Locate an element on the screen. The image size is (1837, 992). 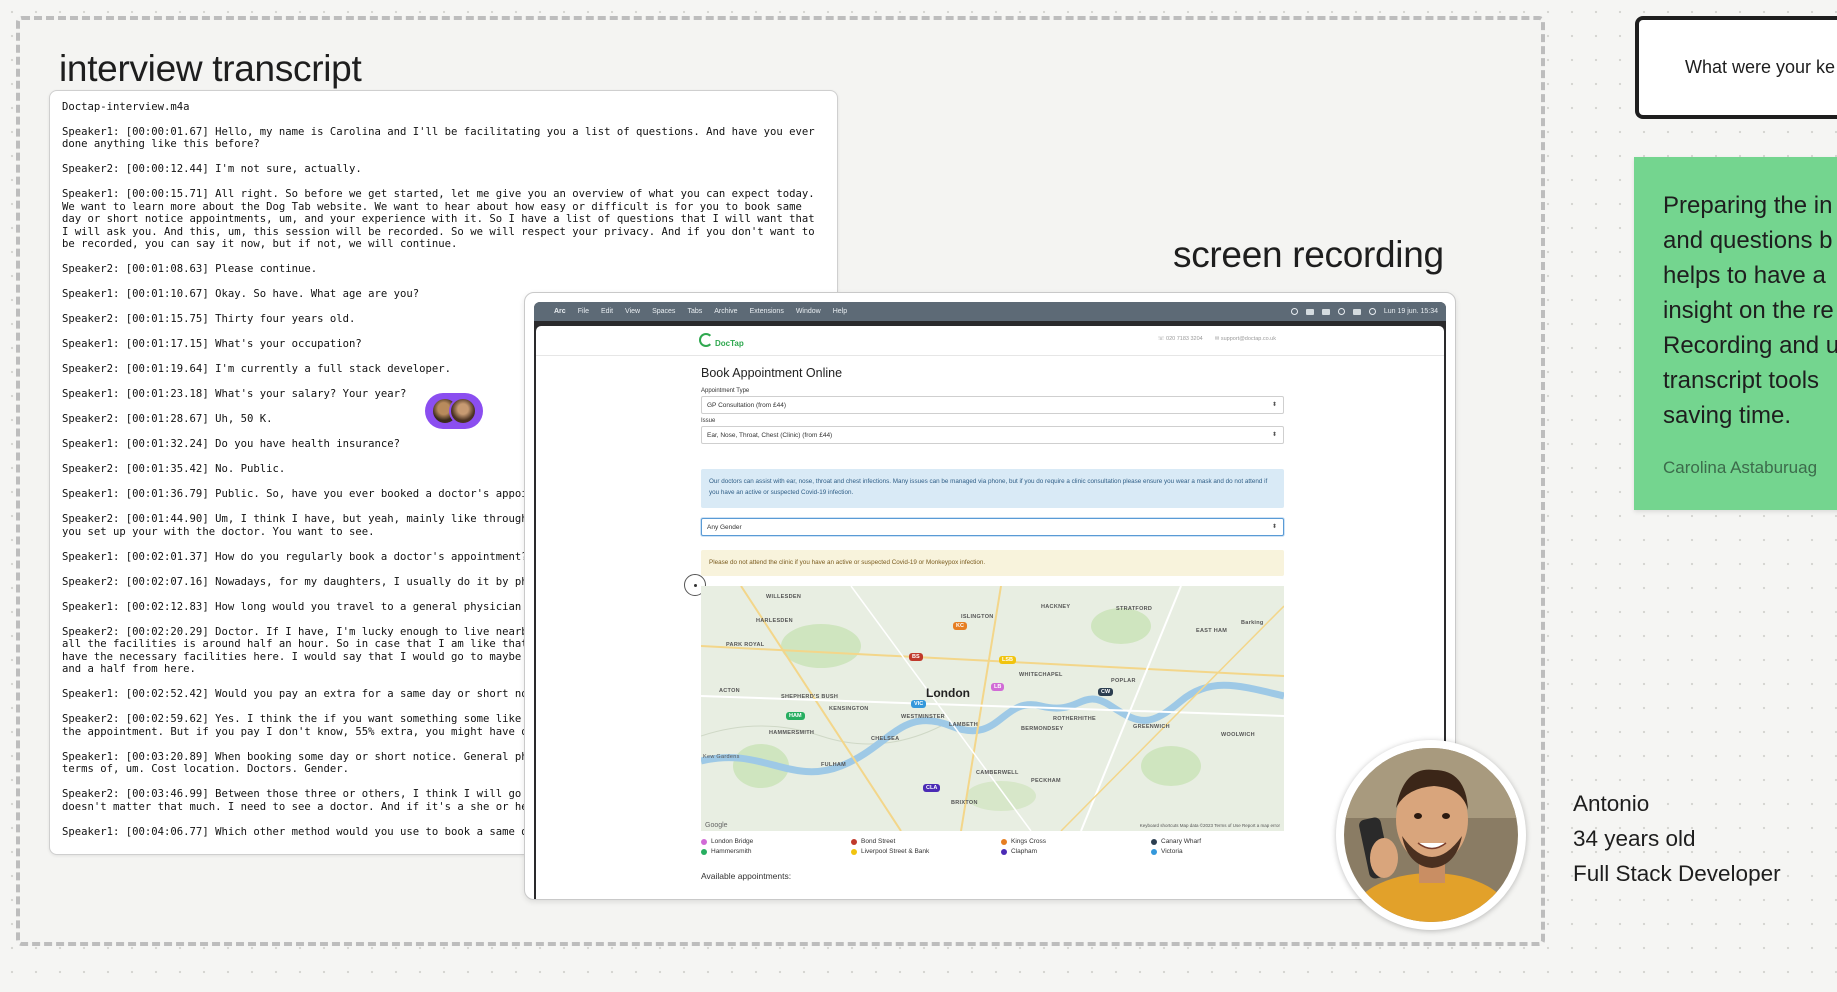
note-line: transcript tools is located at coordinates (1741, 380).